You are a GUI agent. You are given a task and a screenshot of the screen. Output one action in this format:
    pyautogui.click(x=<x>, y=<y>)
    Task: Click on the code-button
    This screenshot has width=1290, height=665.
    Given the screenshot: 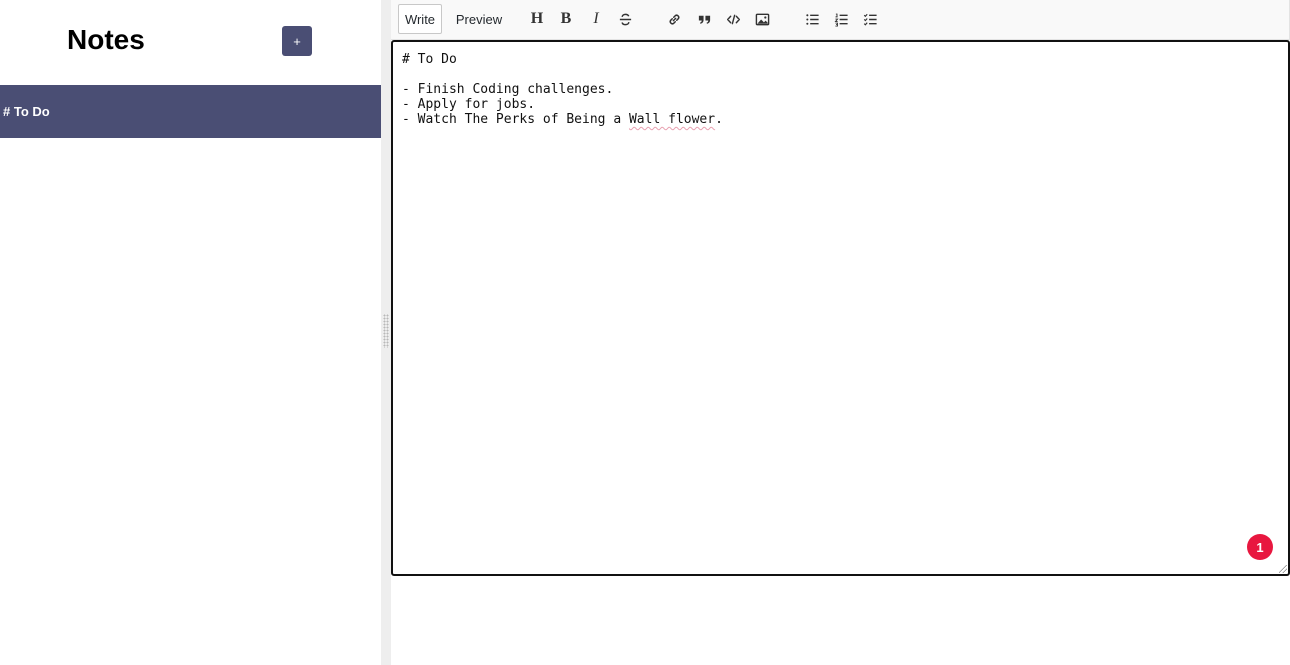 What is the action you would take?
    pyautogui.click(x=733, y=19)
    